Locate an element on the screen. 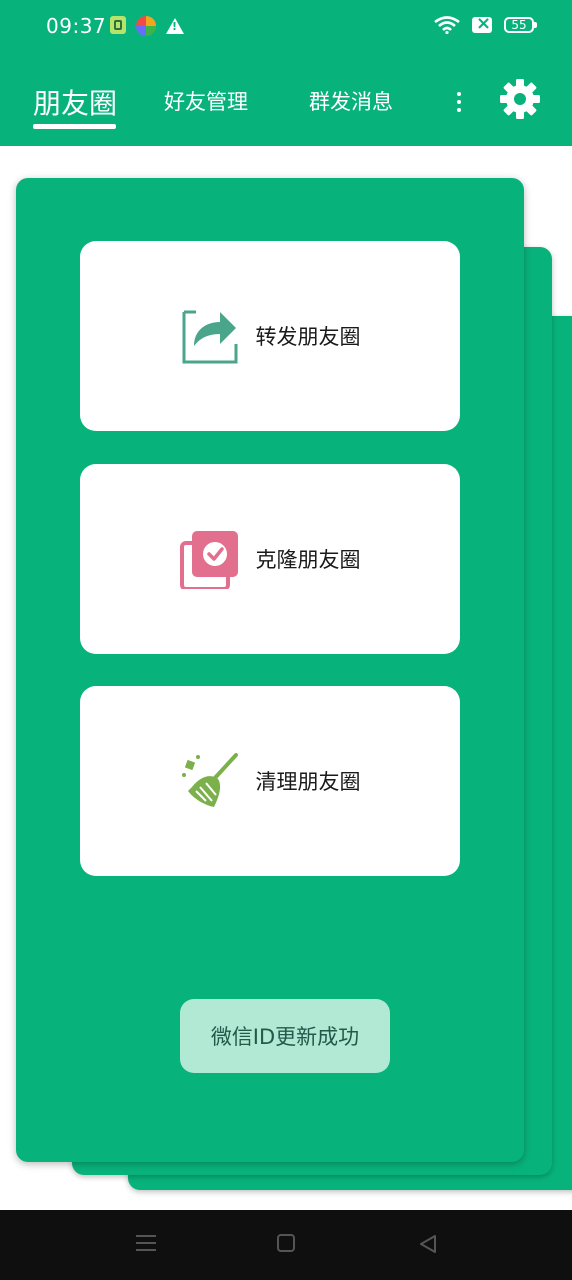 The image size is (572, 1280). tab-moments: 朋友圈 is located at coordinates (75, 102).